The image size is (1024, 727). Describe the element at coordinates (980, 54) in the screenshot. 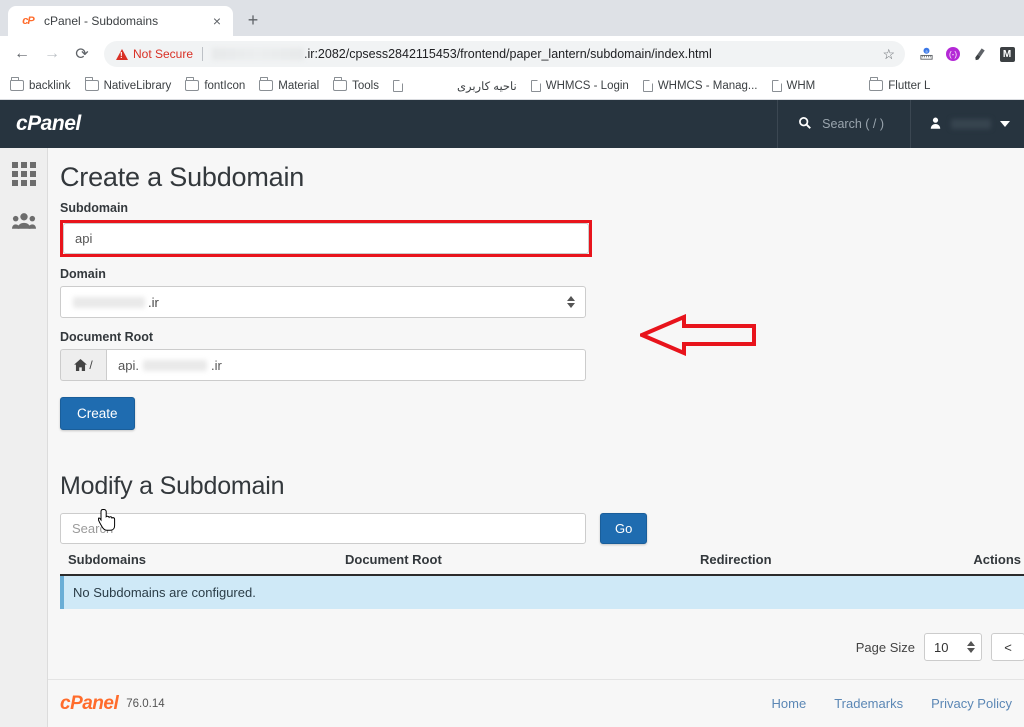

I see `eyedropper-extension-icon` at that location.